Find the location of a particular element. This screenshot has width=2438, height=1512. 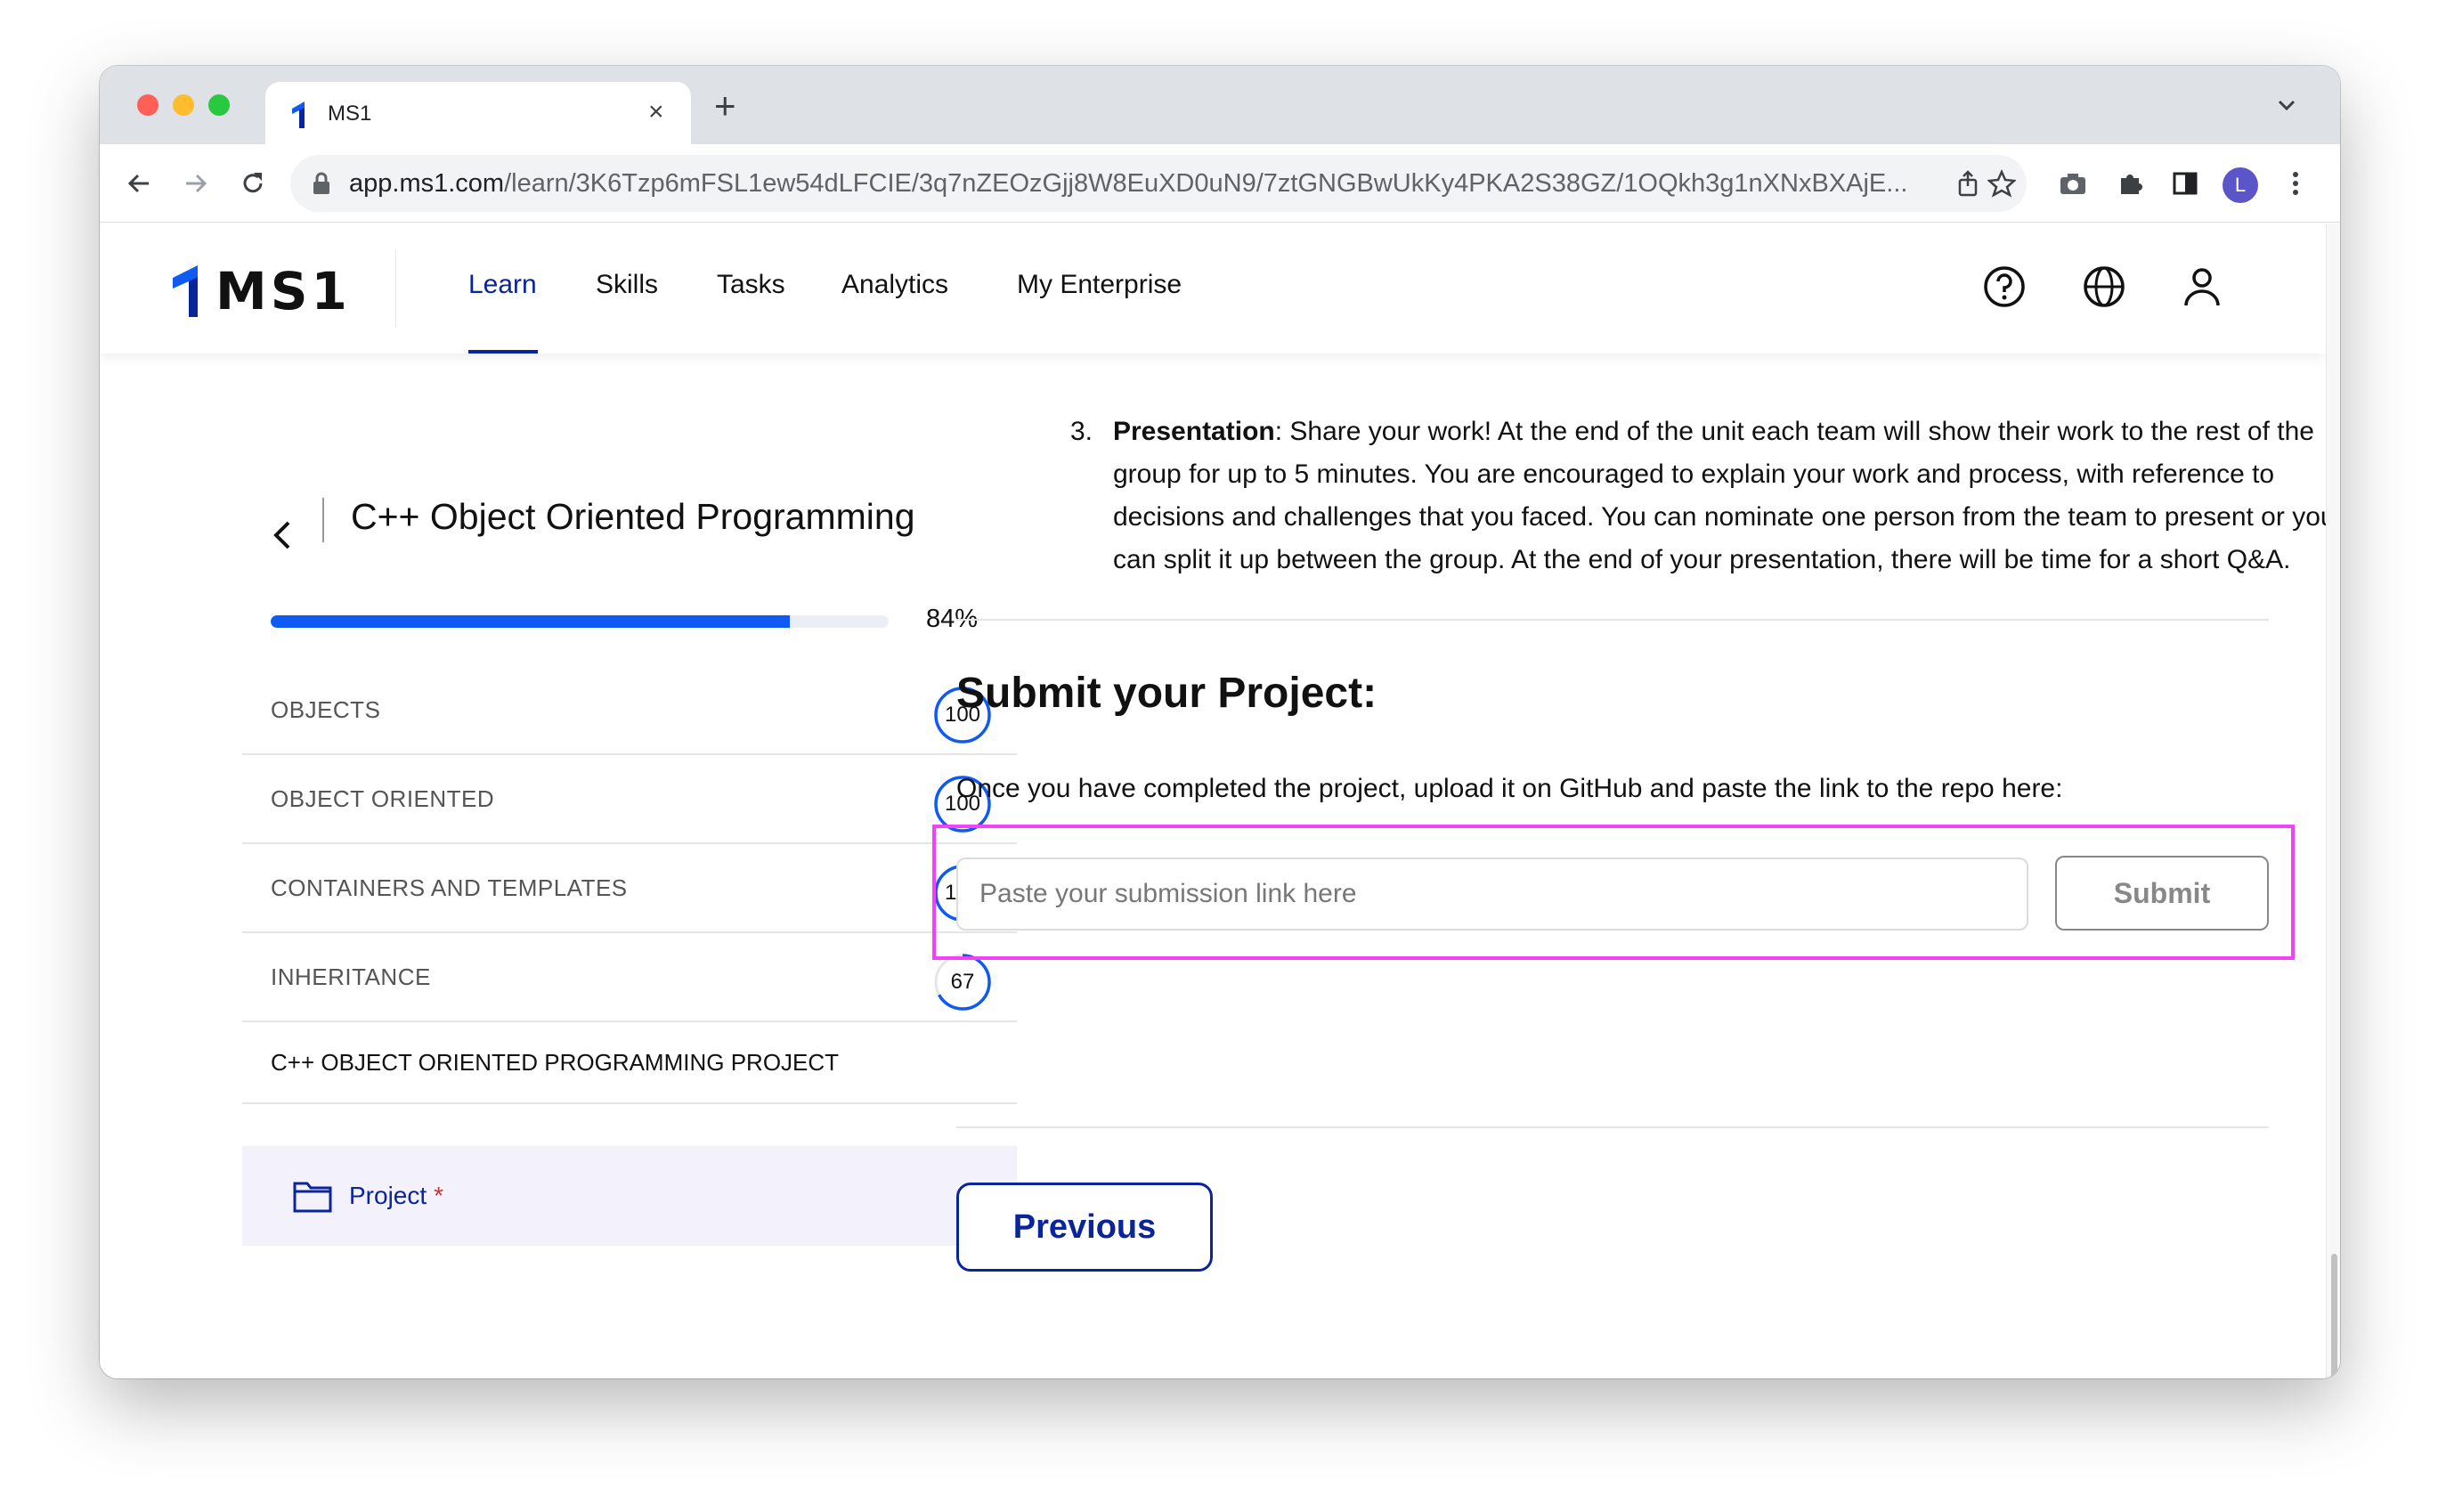

tab-close-icon: × is located at coordinates (656, 112).